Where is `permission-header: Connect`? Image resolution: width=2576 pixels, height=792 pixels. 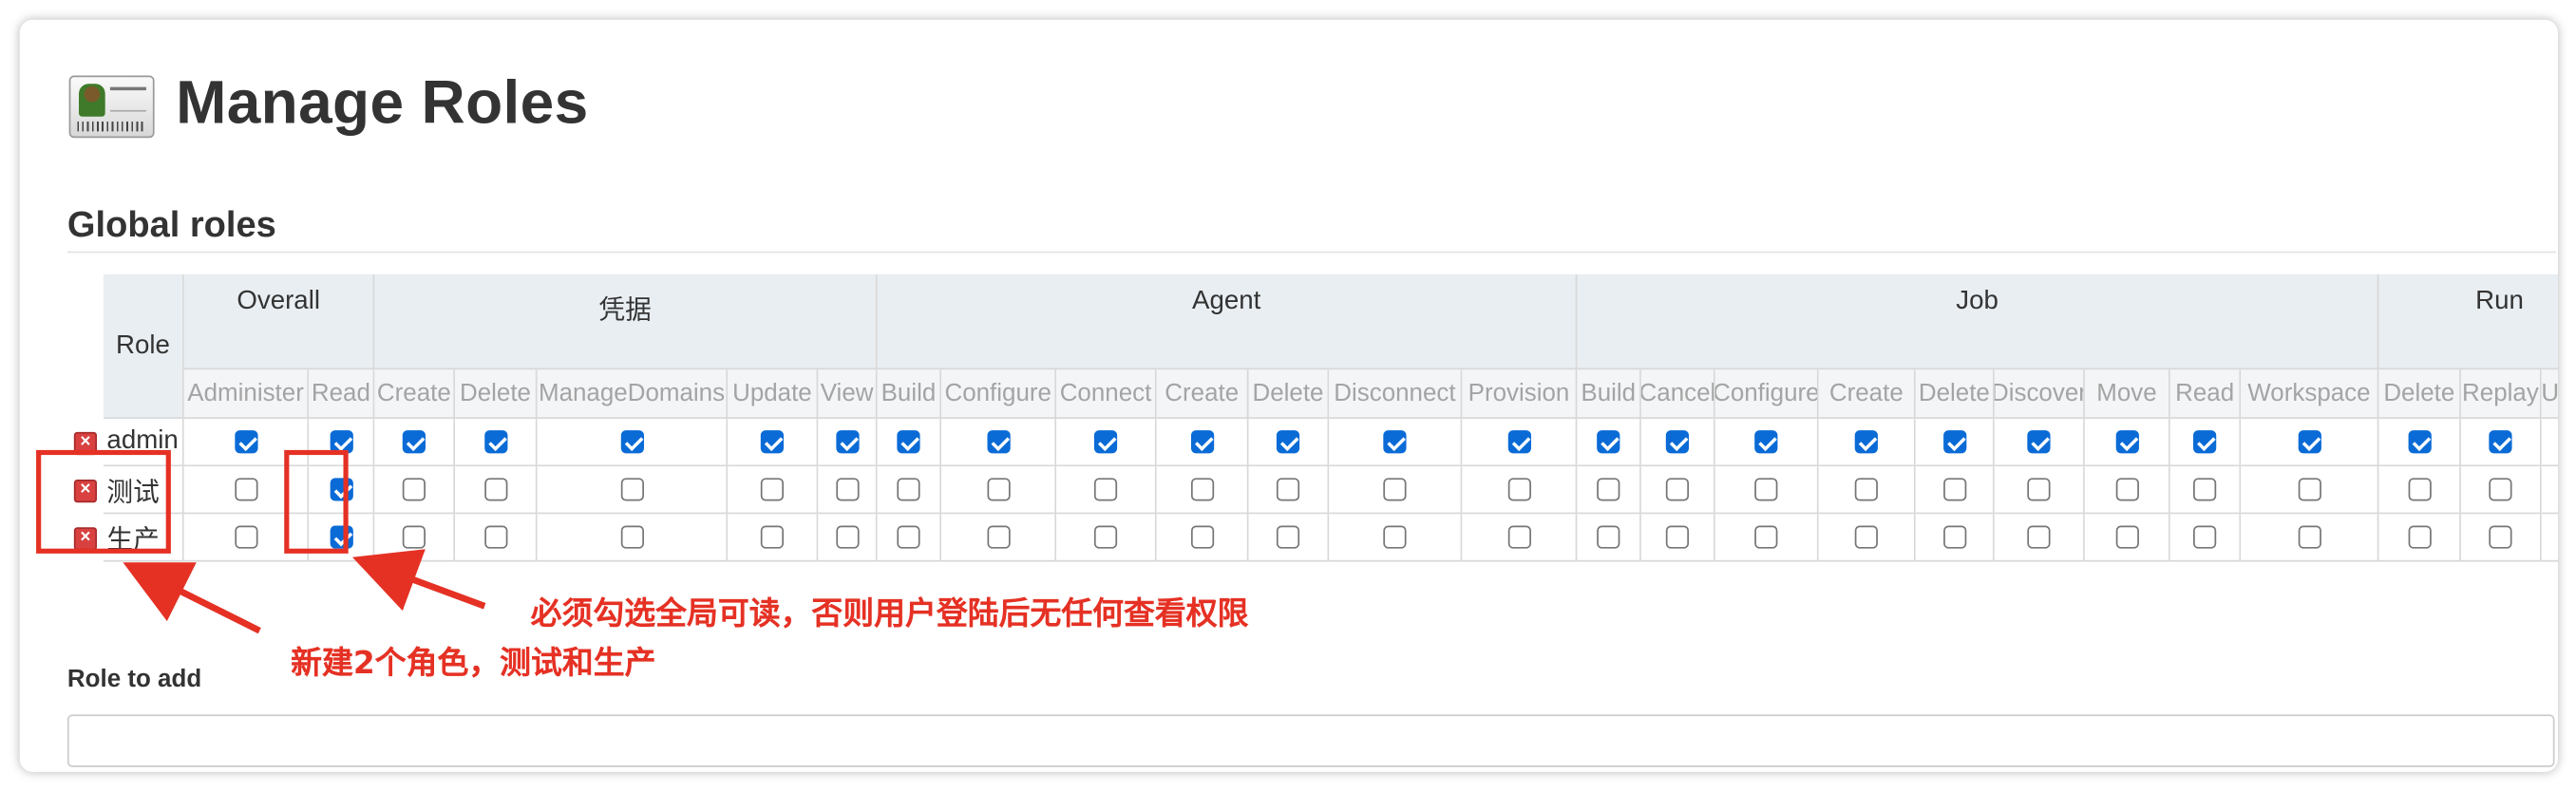 permission-header: Connect is located at coordinates (1106, 394).